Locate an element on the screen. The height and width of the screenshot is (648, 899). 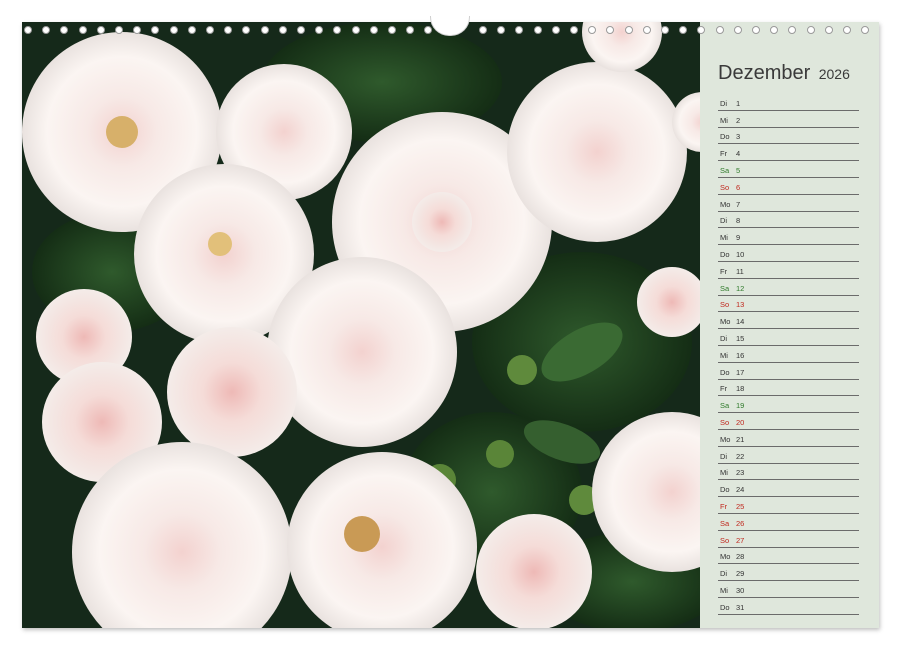
day-number: 2 is located at coordinates (738, 120).